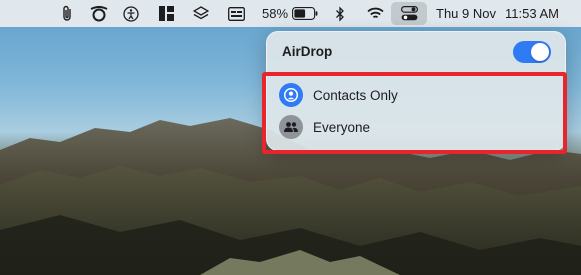 This screenshot has height=275, width=581. What do you see at coordinates (236, 13) in the screenshot?
I see `display-icon` at bounding box center [236, 13].